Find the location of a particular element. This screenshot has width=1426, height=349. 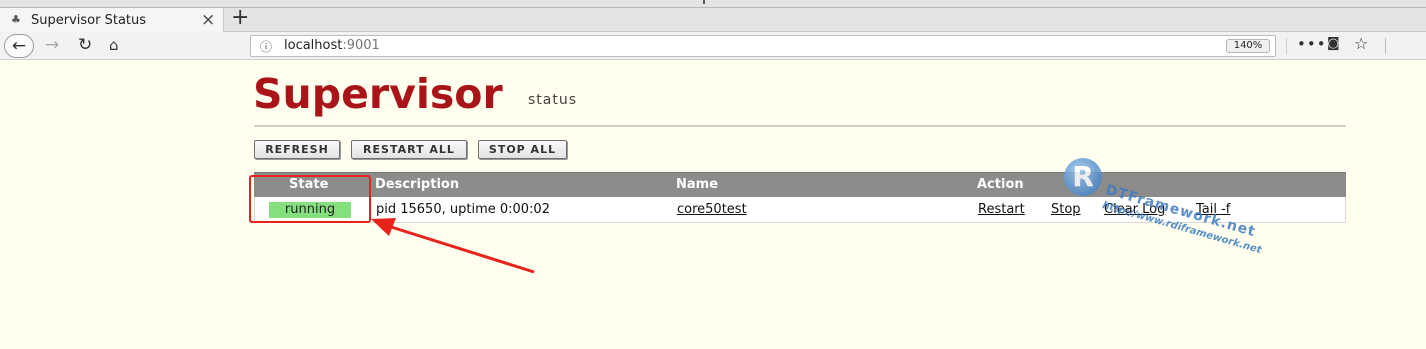

arrow-shaft is located at coordinates (461, 249).